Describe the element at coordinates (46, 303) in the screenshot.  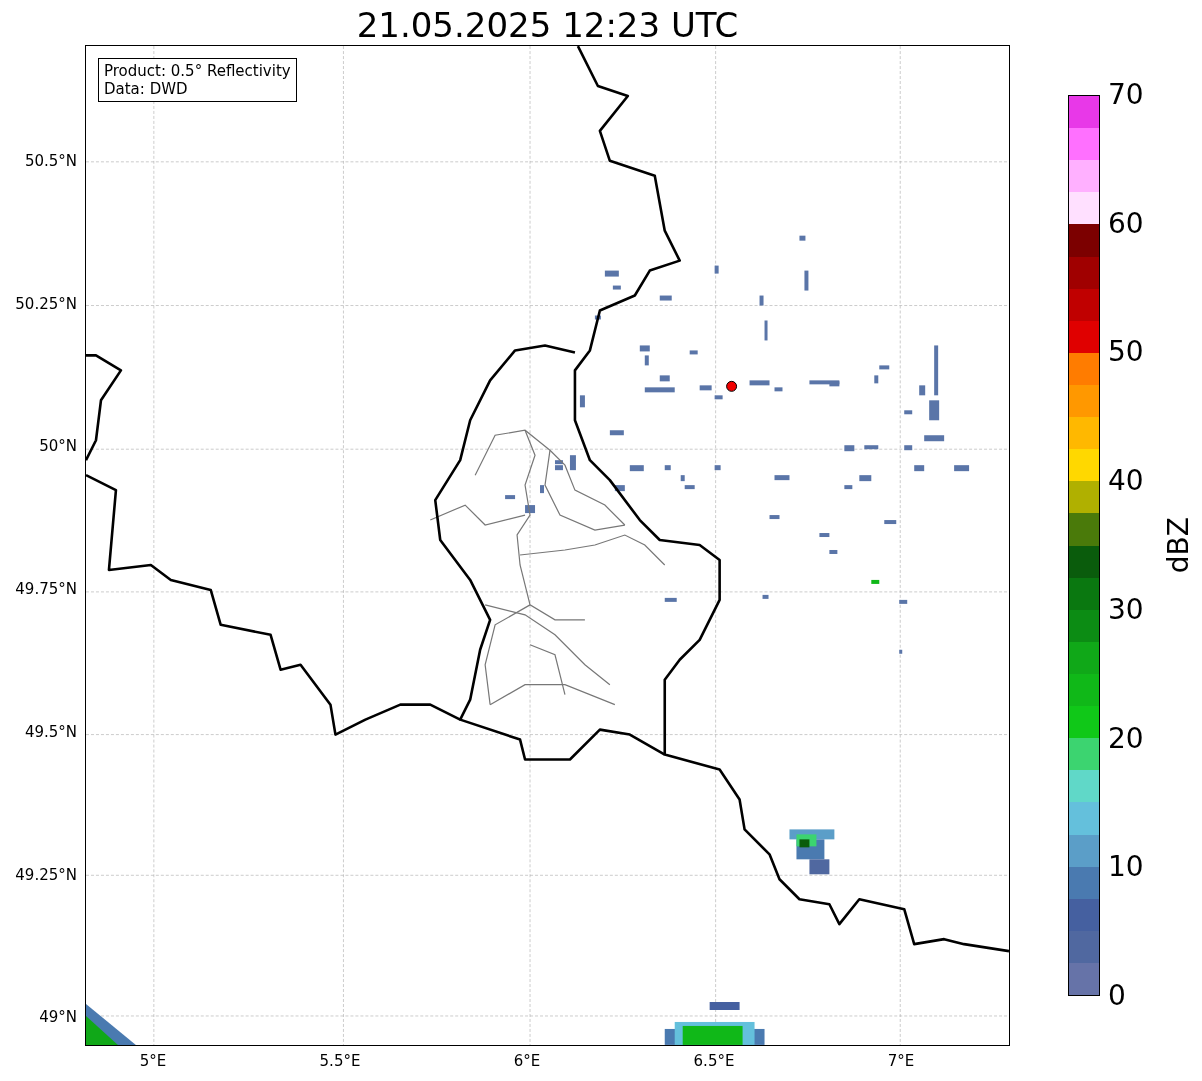
I see `latitude-label: 50.25°N` at that location.